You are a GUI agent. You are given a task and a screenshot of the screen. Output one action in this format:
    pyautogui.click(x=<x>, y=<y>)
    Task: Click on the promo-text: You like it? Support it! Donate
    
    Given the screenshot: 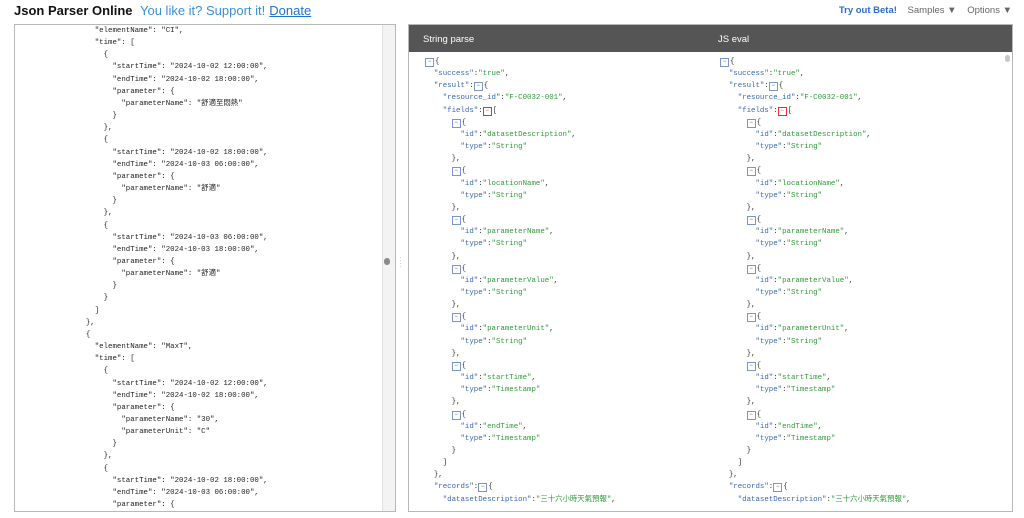 What is the action you would take?
    pyautogui.click(x=225, y=10)
    